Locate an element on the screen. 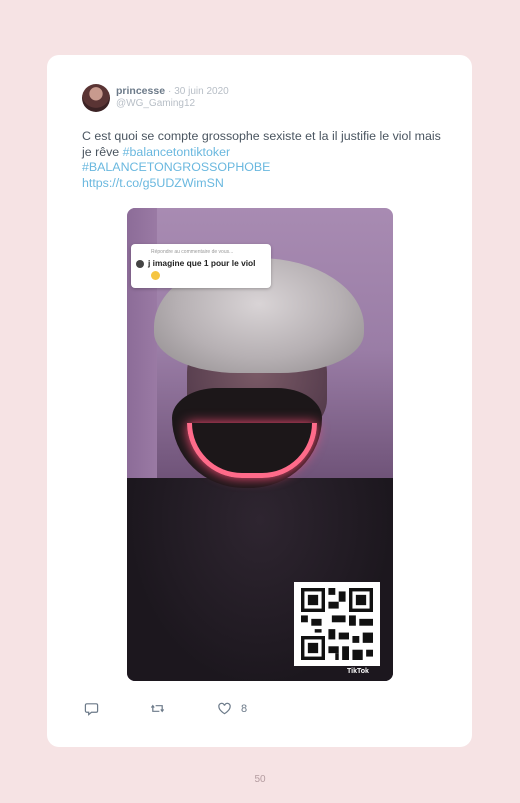  like-count: 8 is located at coordinates (244, 708).